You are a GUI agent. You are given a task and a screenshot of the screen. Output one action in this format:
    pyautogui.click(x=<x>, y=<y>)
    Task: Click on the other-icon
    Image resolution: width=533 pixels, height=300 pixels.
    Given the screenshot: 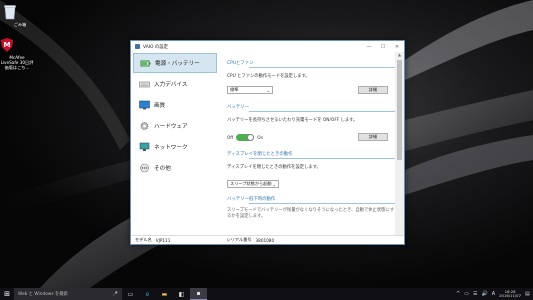 What is the action you would take?
    pyautogui.click(x=144, y=168)
    